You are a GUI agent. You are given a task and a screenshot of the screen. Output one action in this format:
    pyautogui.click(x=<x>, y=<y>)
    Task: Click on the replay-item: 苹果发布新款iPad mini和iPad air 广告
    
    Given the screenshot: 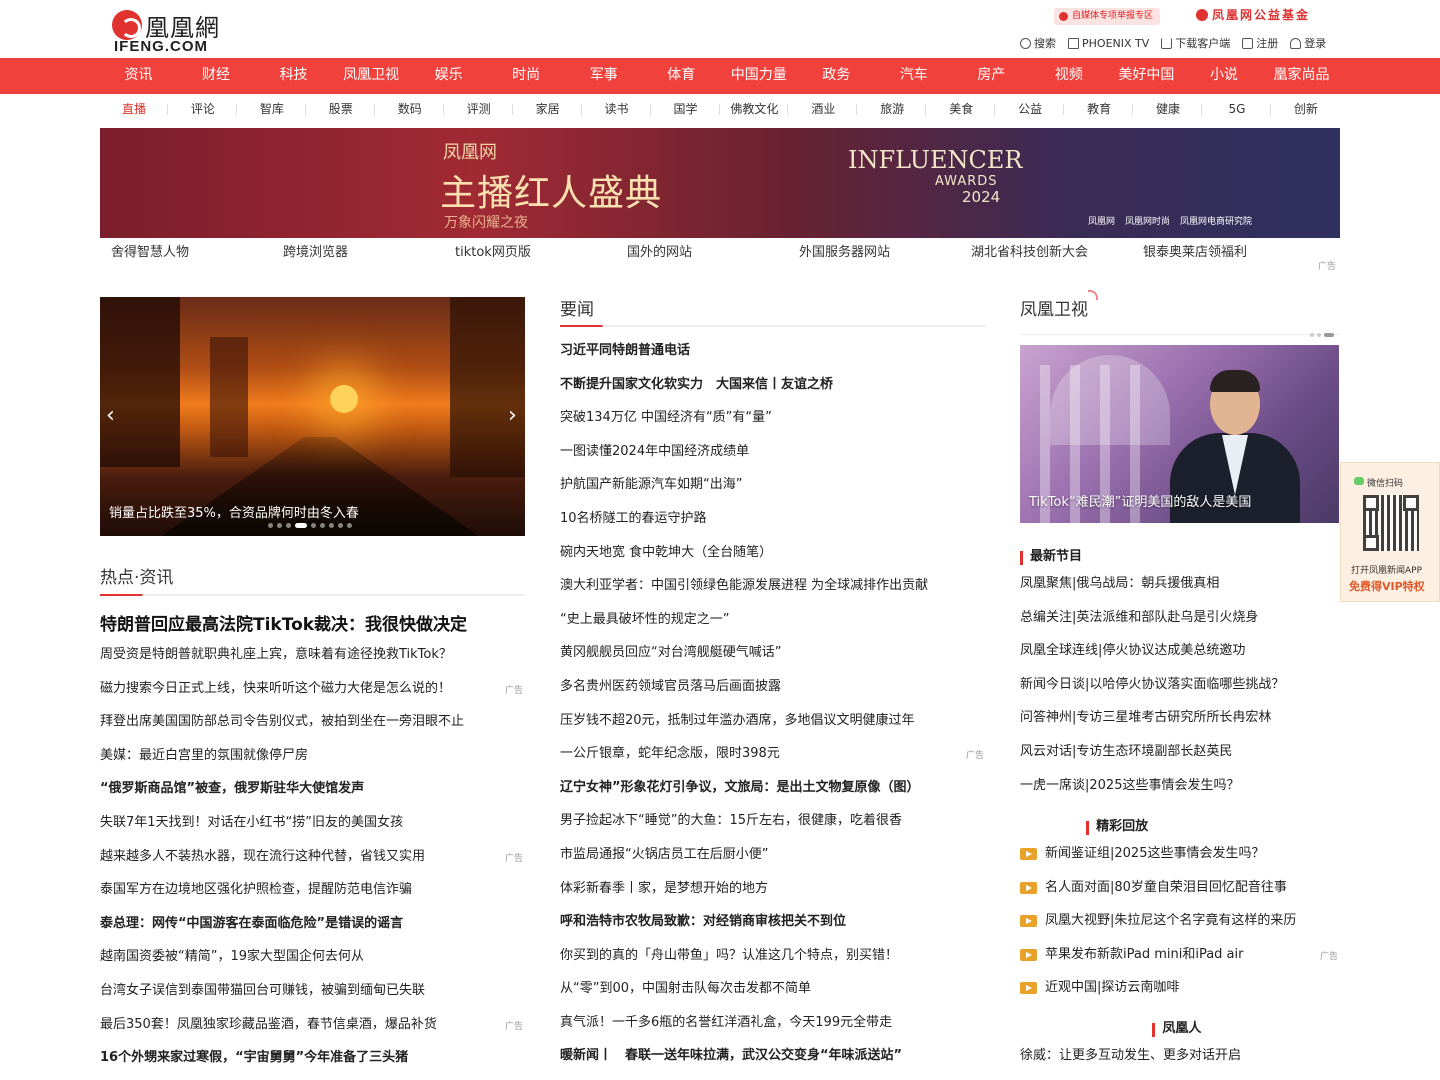 What is the action you would take?
    pyautogui.click(x=1180, y=958)
    